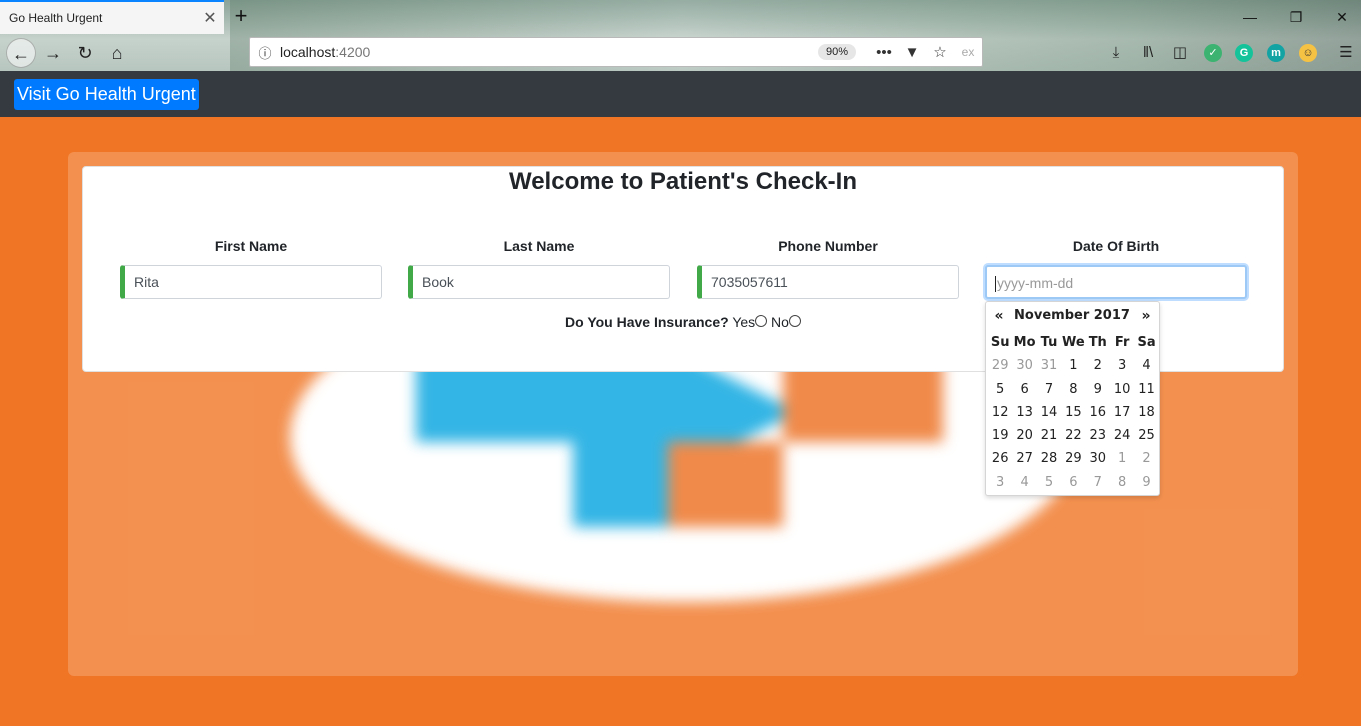 The image size is (1361, 726). Describe the element at coordinates (940, 52) in the screenshot. I see `bookmark-star-icon: ☆` at that location.